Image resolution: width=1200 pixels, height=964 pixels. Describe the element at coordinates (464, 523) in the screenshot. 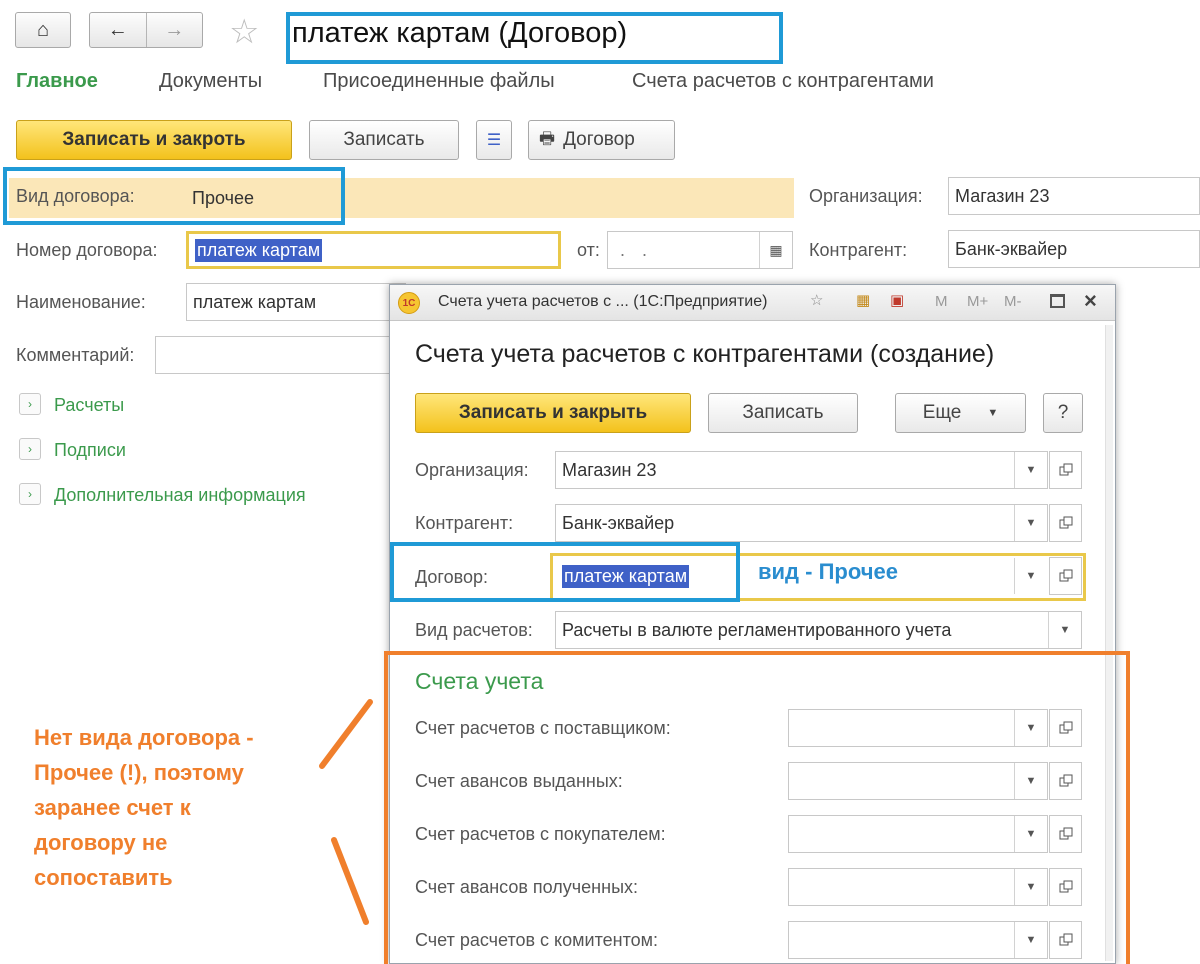

I see `dialog-counterparty-label: Контрагент:` at that location.